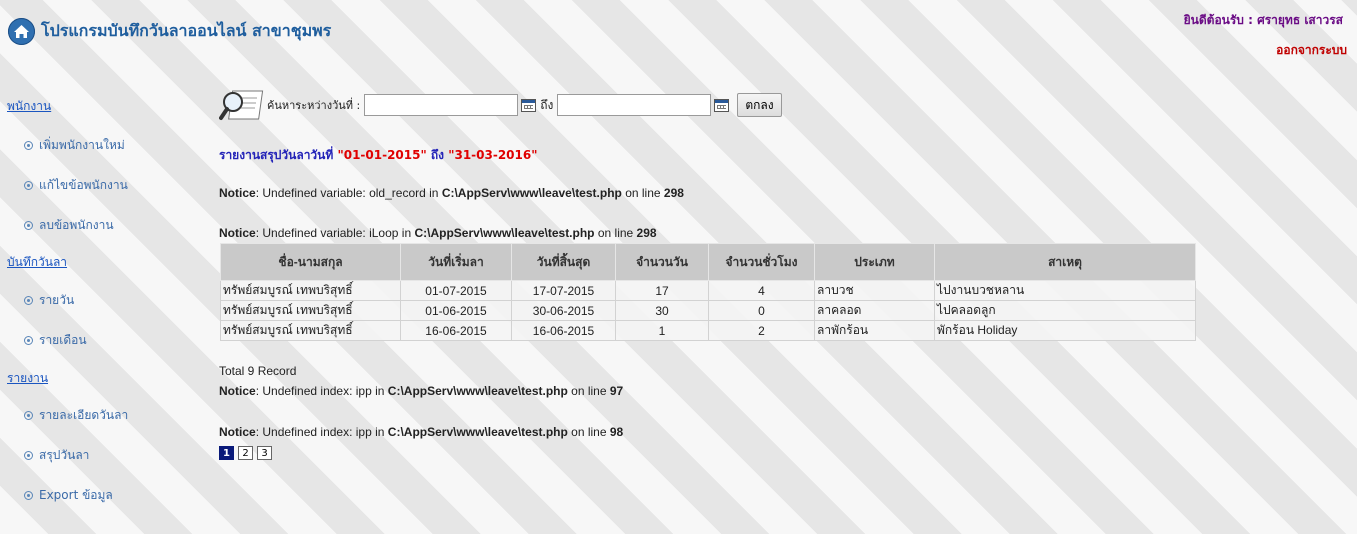 This screenshot has height=534, width=1357. I want to click on cell-type: ลาบวช, so click(874, 290).